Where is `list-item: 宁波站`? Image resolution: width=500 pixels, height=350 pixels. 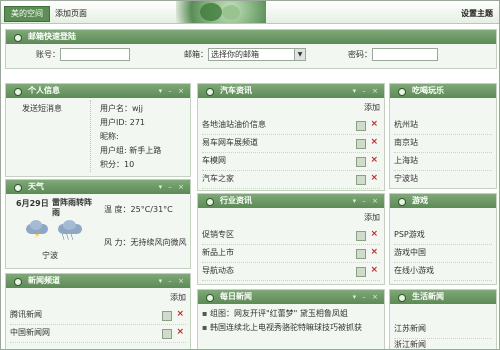
list-item: 宁波站 is located at coordinates (443, 179).